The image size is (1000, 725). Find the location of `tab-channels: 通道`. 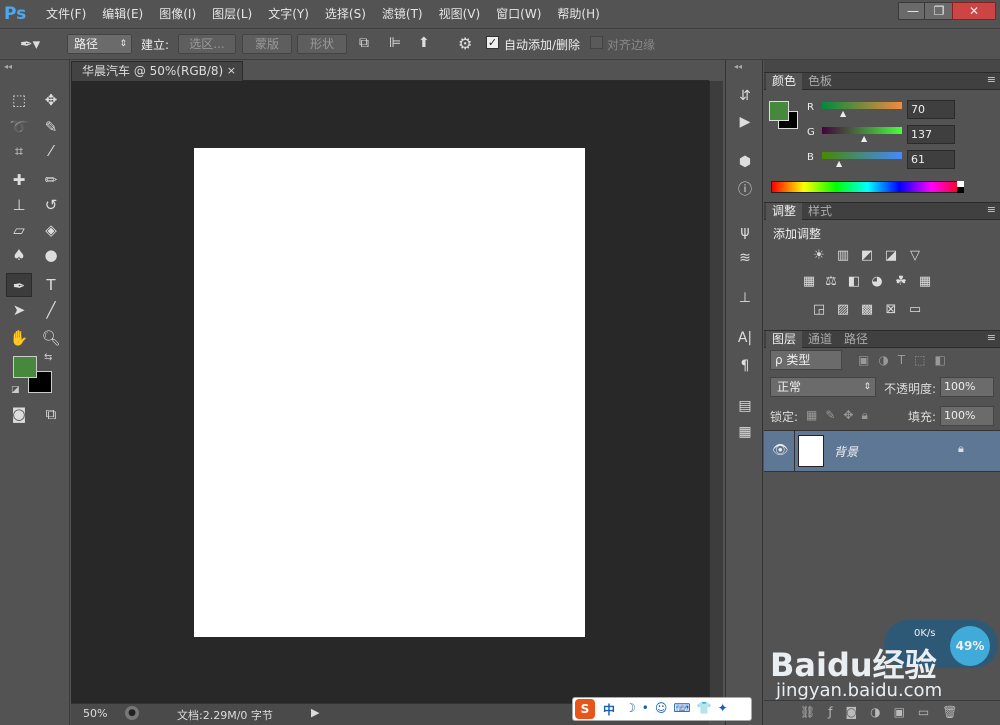

tab-channels: 通道 is located at coordinates (820, 339).